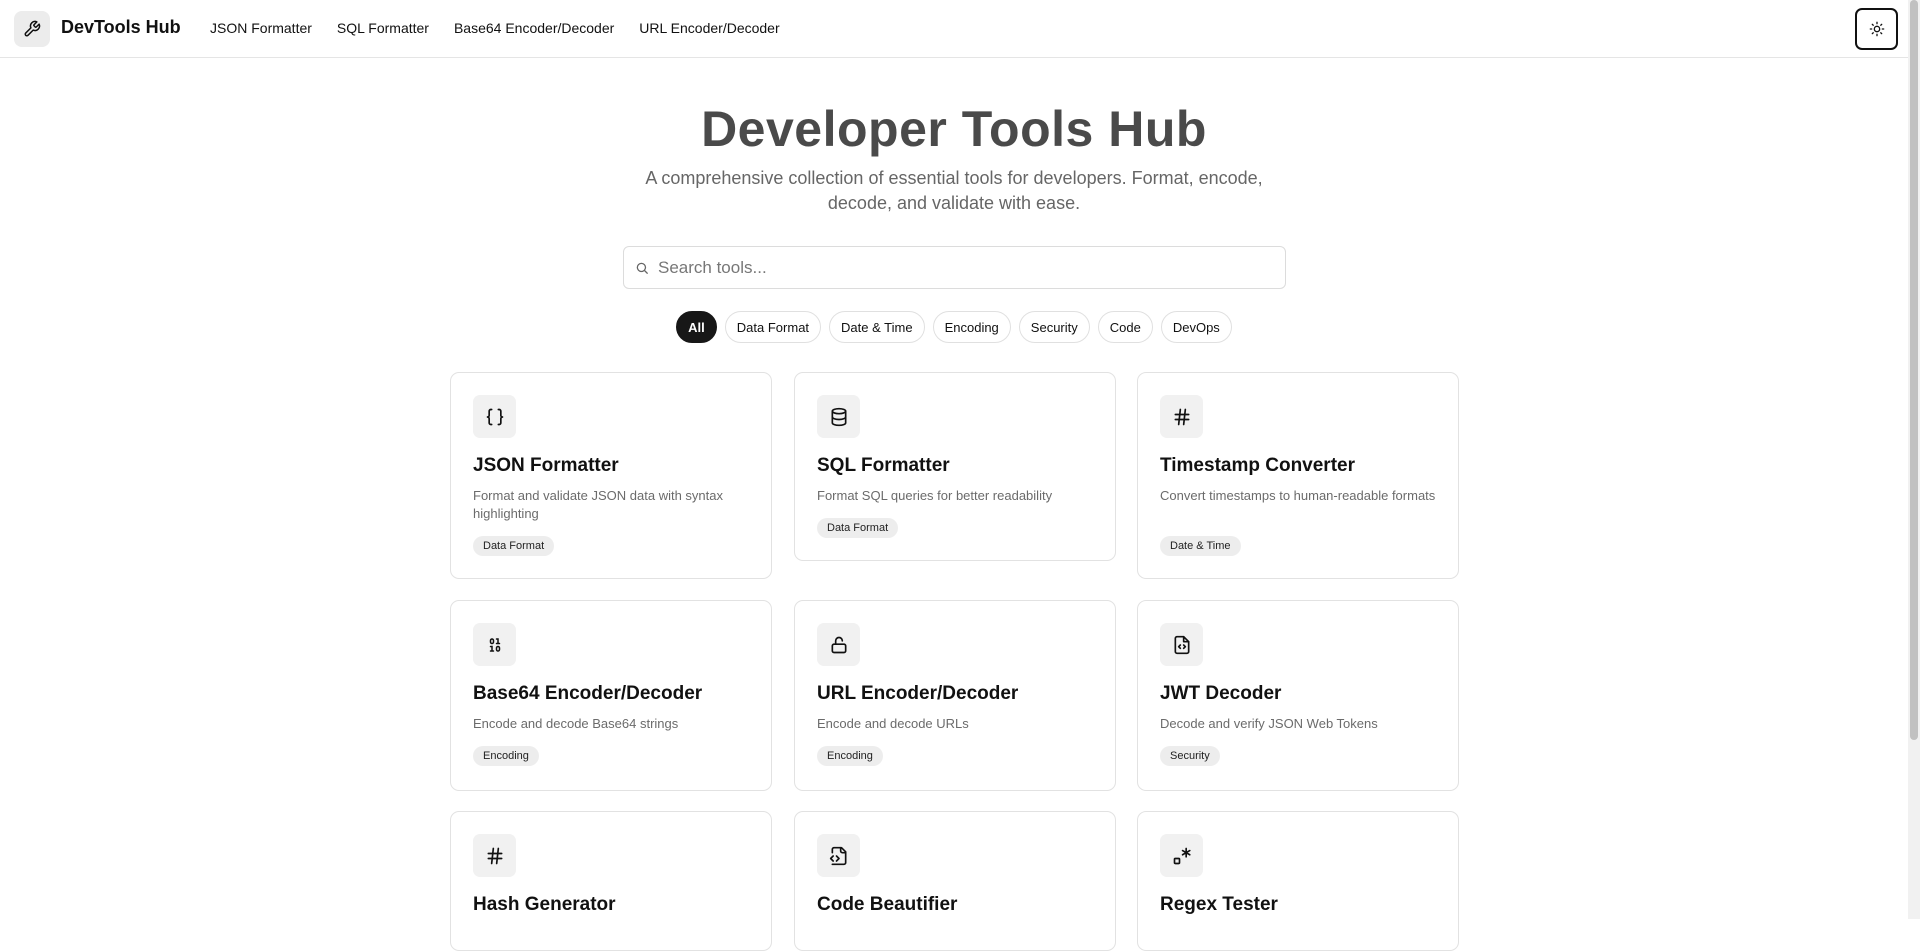  Describe the element at coordinates (958, 267) in the screenshot. I see `search-input` at that location.